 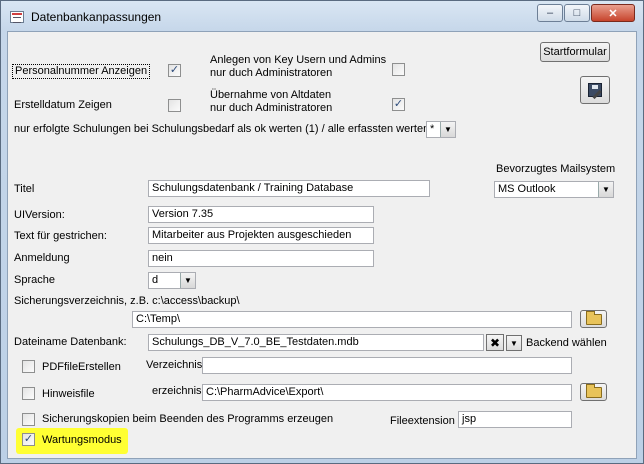 I want to click on personalnummer-label: Personalnummer Anzeigen, so click(x=81, y=71).